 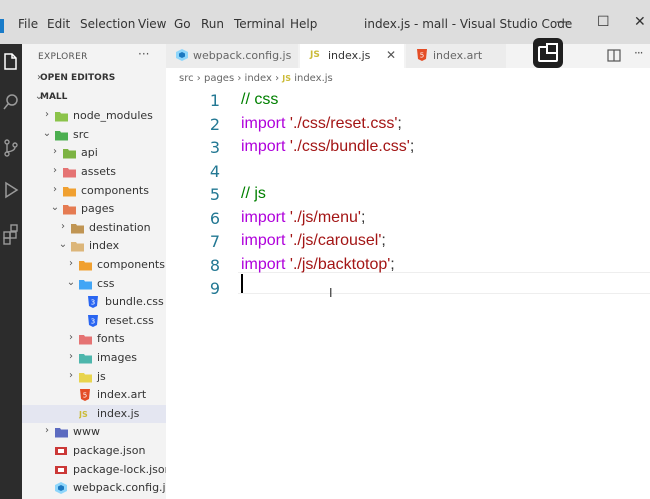 What do you see at coordinates (563, 22) in the screenshot?
I see `minimize-button: —` at bounding box center [563, 22].